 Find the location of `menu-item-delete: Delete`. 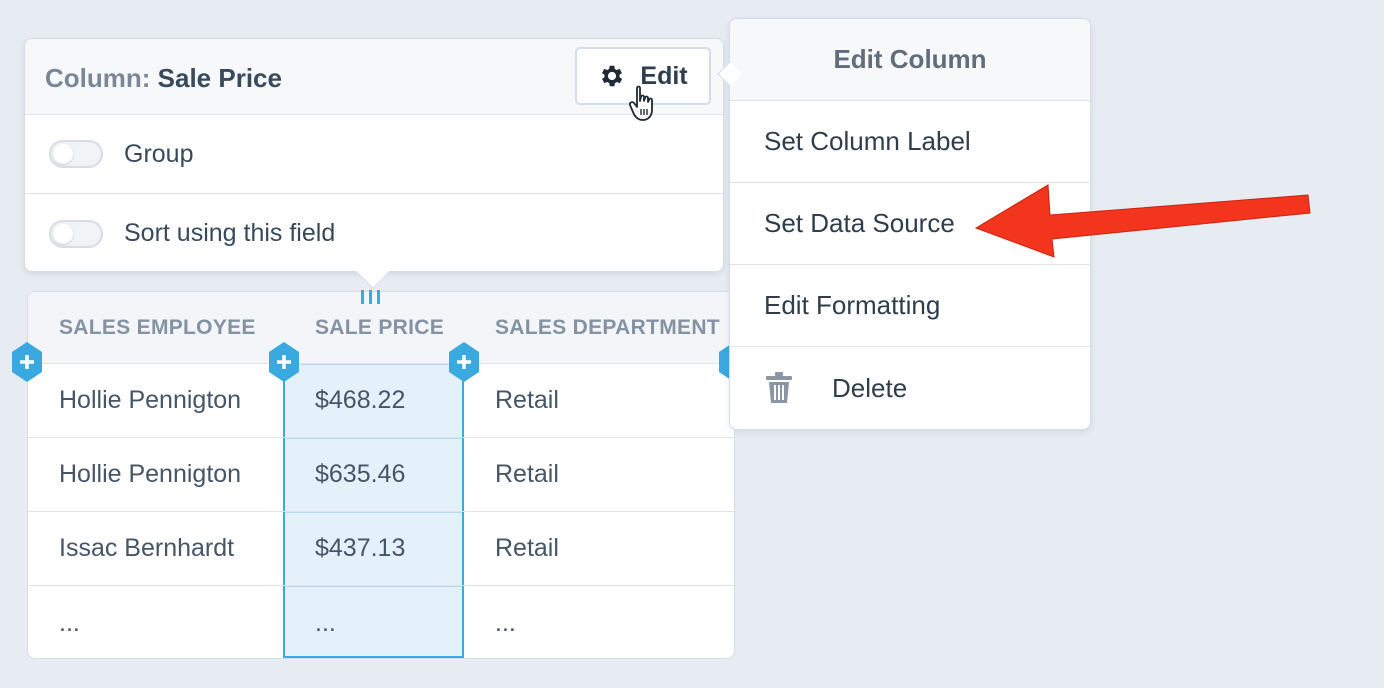

menu-item-delete: Delete is located at coordinates (910, 388).